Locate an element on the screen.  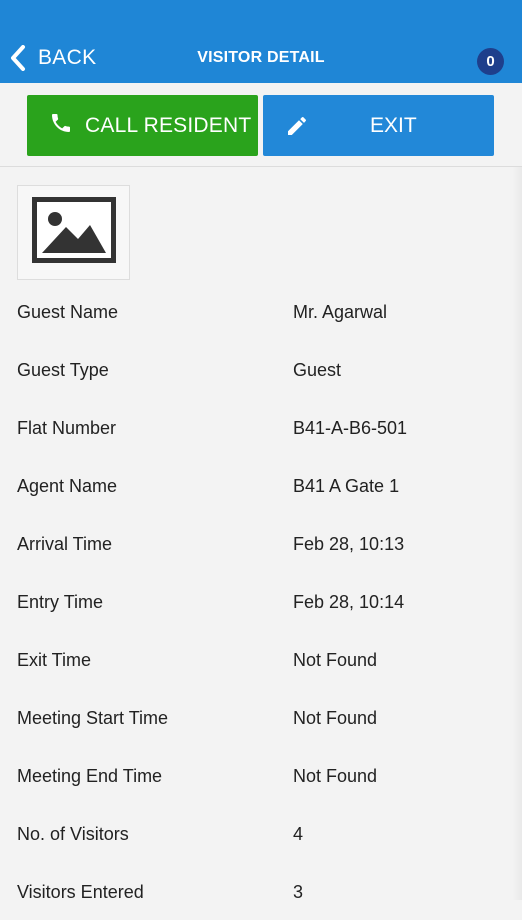
detail-label: Entry Time is located at coordinates (60, 602).